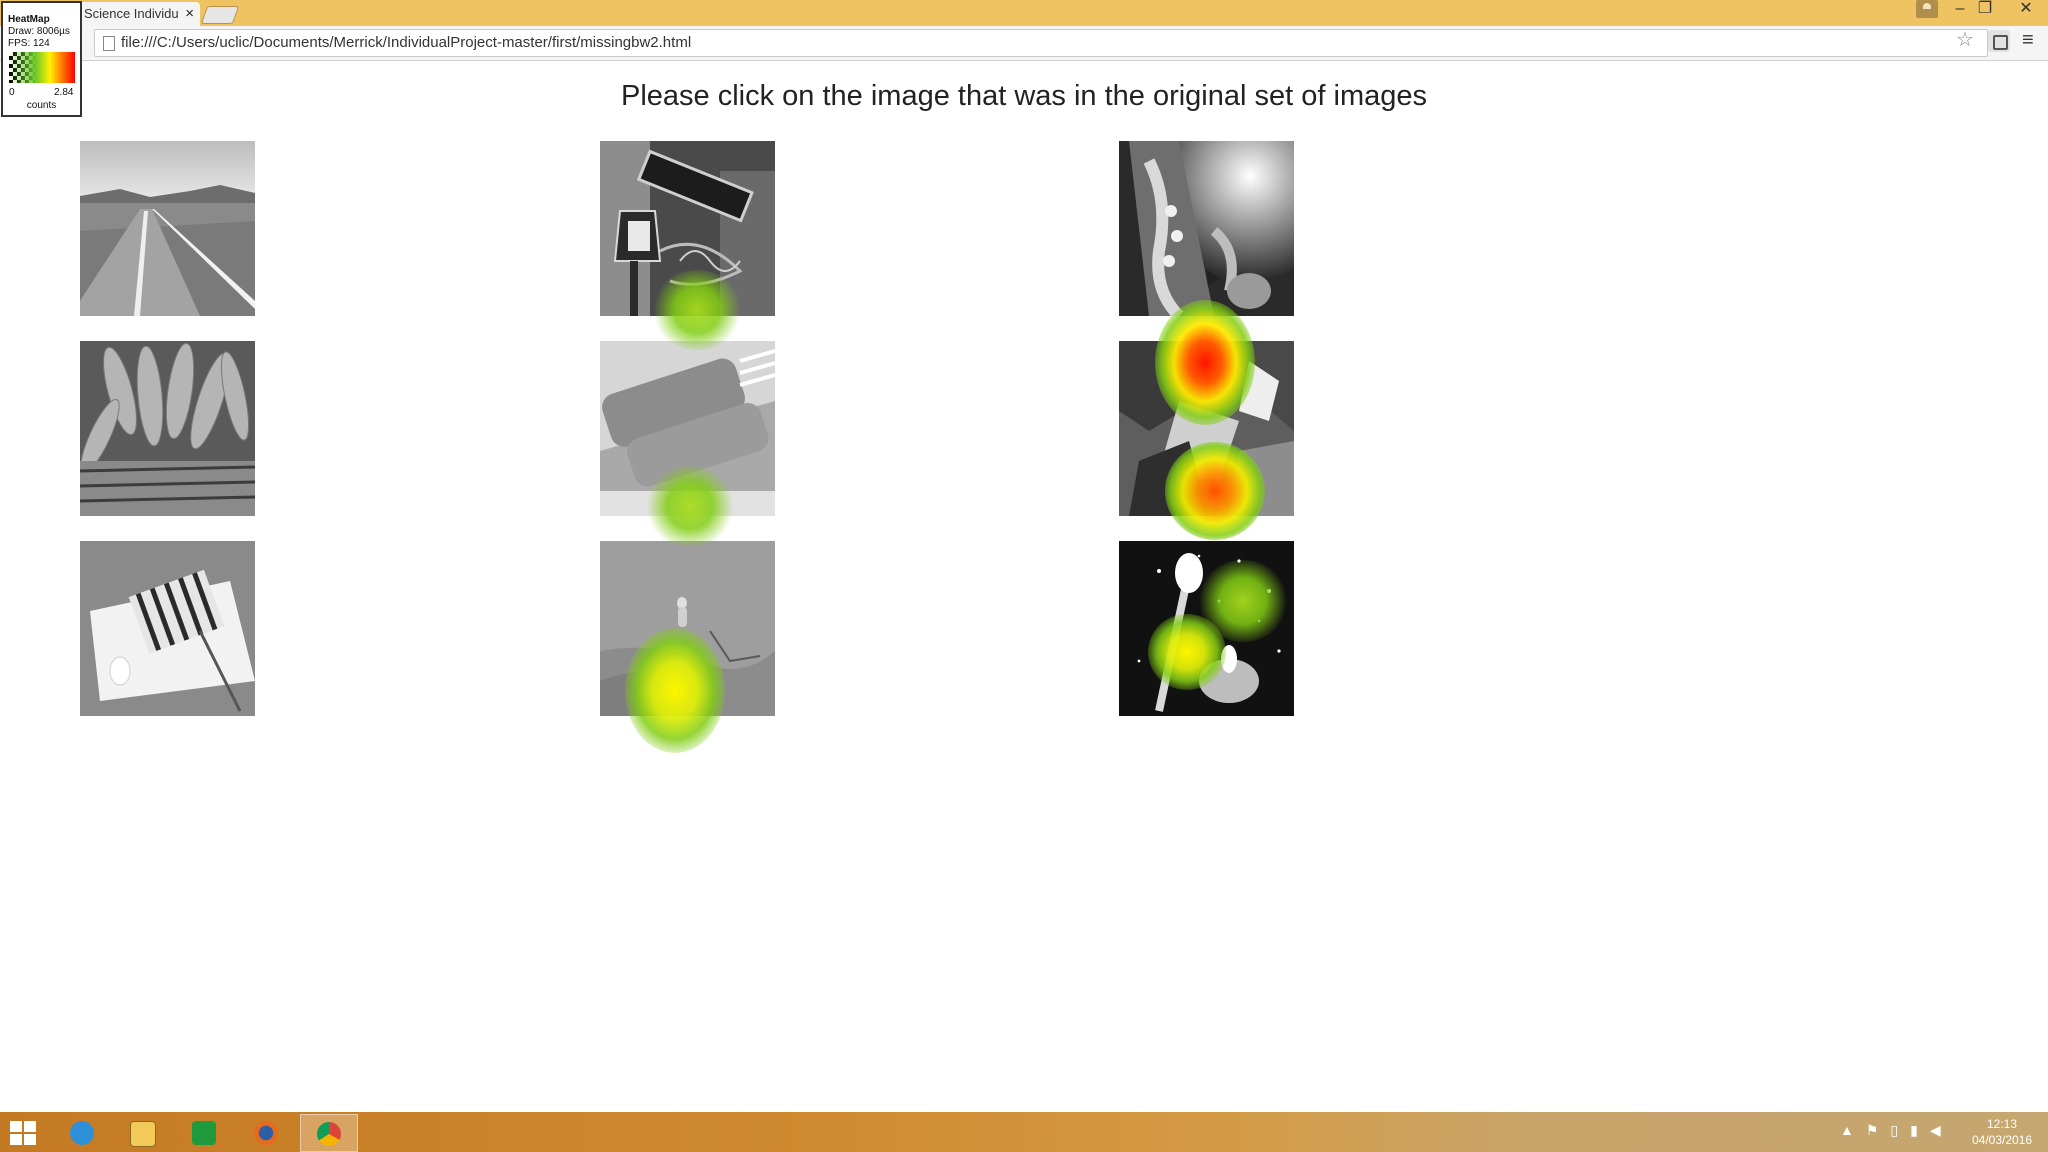 The image size is (2048, 1152). What do you see at coordinates (127, 13) in the screenshot?
I see `tab-title: r Science Individu` at bounding box center [127, 13].